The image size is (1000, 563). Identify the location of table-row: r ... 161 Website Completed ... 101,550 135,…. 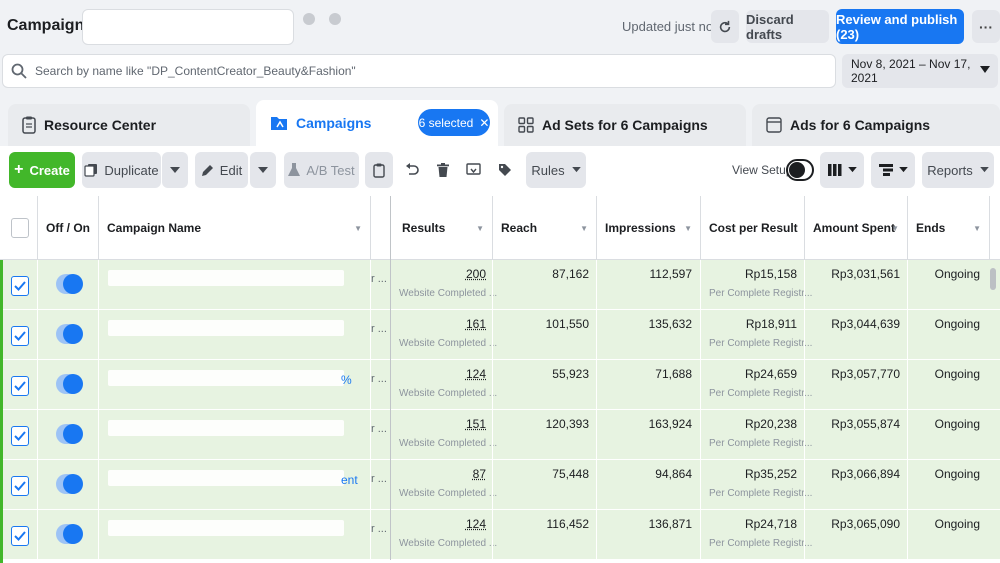
(500, 335).